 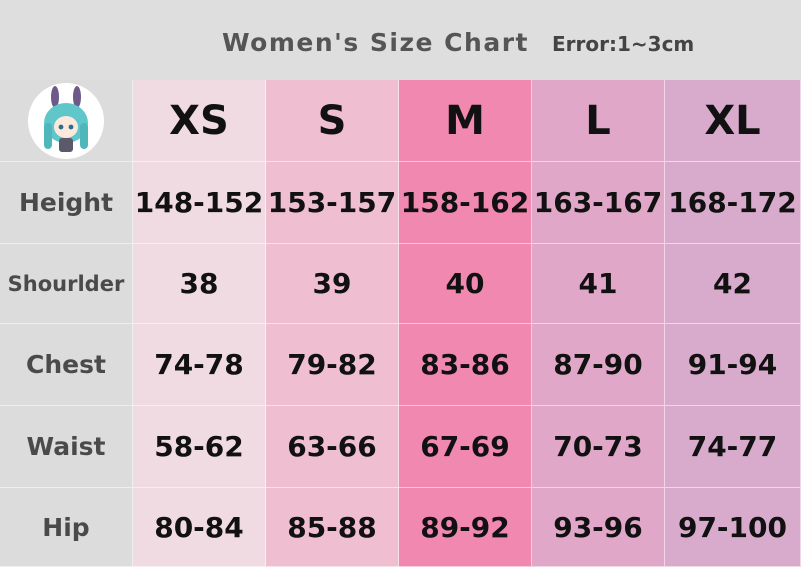 What do you see at coordinates (623, 44) in the screenshot?
I see `error-note: Error:1~3cm` at bounding box center [623, 44].